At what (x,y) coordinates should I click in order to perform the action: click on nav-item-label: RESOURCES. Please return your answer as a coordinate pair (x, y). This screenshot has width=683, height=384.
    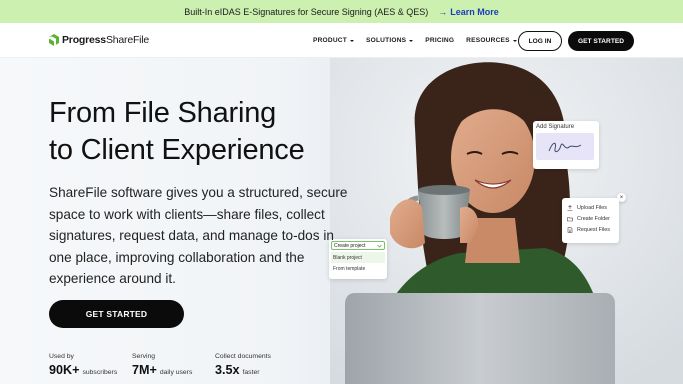
    Looking at the image, I should click on (488, 40).